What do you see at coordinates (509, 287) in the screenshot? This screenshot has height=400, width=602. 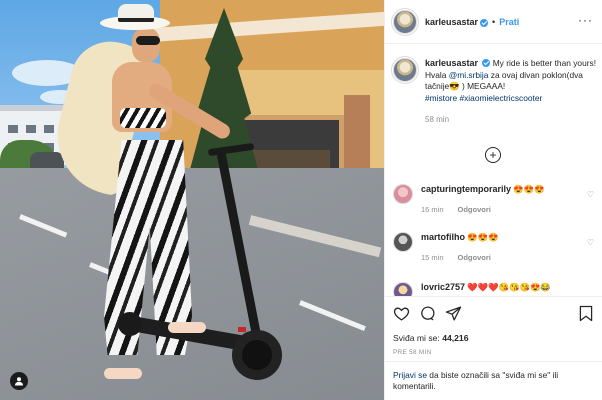 I see `comment-text: ❤️❤️❤️😘😘😘😍😂` at bounding box center [509, 287].